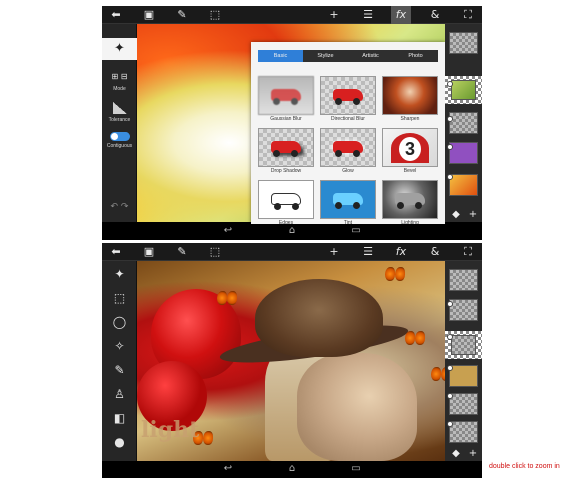 The height and width of the screenshot is (489, 570). I want to click on blur-drop-icon: ●, so click(119, 442).